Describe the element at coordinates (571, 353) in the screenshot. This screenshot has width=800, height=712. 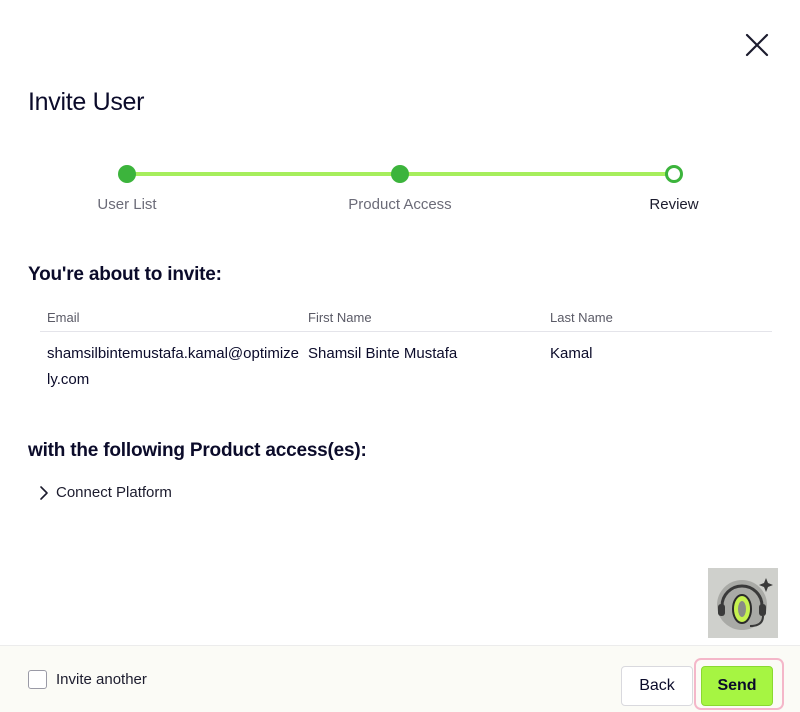
I see `cell-last-name: Kamal` at that location.